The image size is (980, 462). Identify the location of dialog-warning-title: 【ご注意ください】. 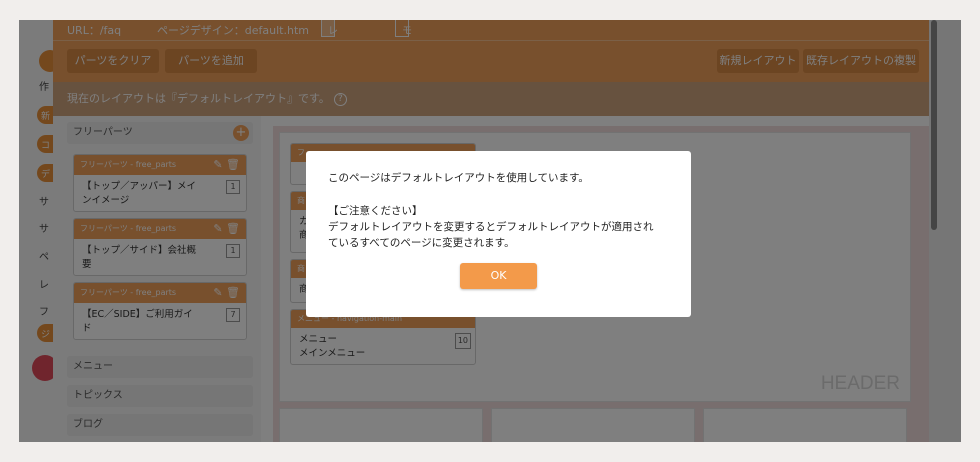
(375, 211).